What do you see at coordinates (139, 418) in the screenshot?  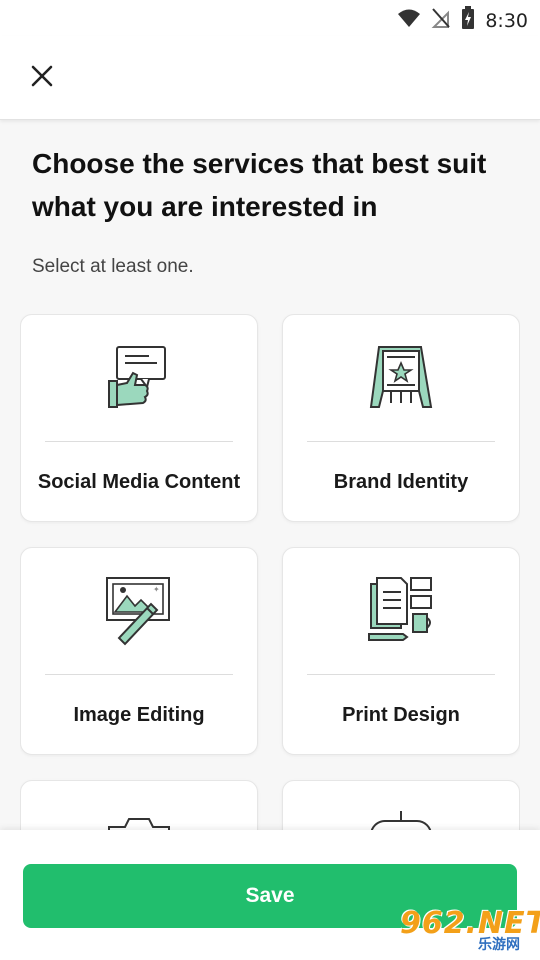 I see `service-card-social-media: Social Media Content` at bounding box center [139, 418].